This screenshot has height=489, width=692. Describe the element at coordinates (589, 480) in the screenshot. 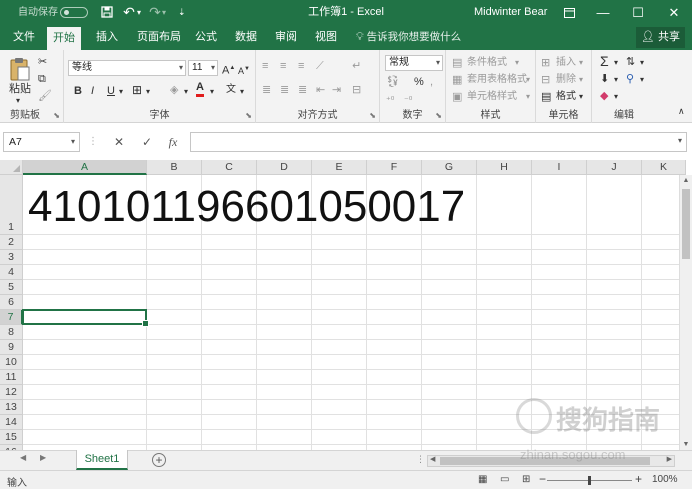

I see `zoom-slider-thumb` at that location.